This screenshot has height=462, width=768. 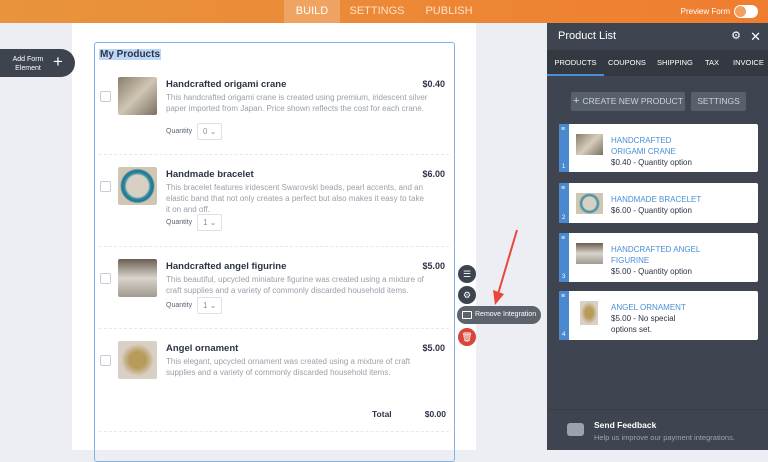 What do you see at coordinates (651, 210) in the screenshot?
I see `card-subtitle: $6.00 - Quantity option` at bounding box center [651, 210].